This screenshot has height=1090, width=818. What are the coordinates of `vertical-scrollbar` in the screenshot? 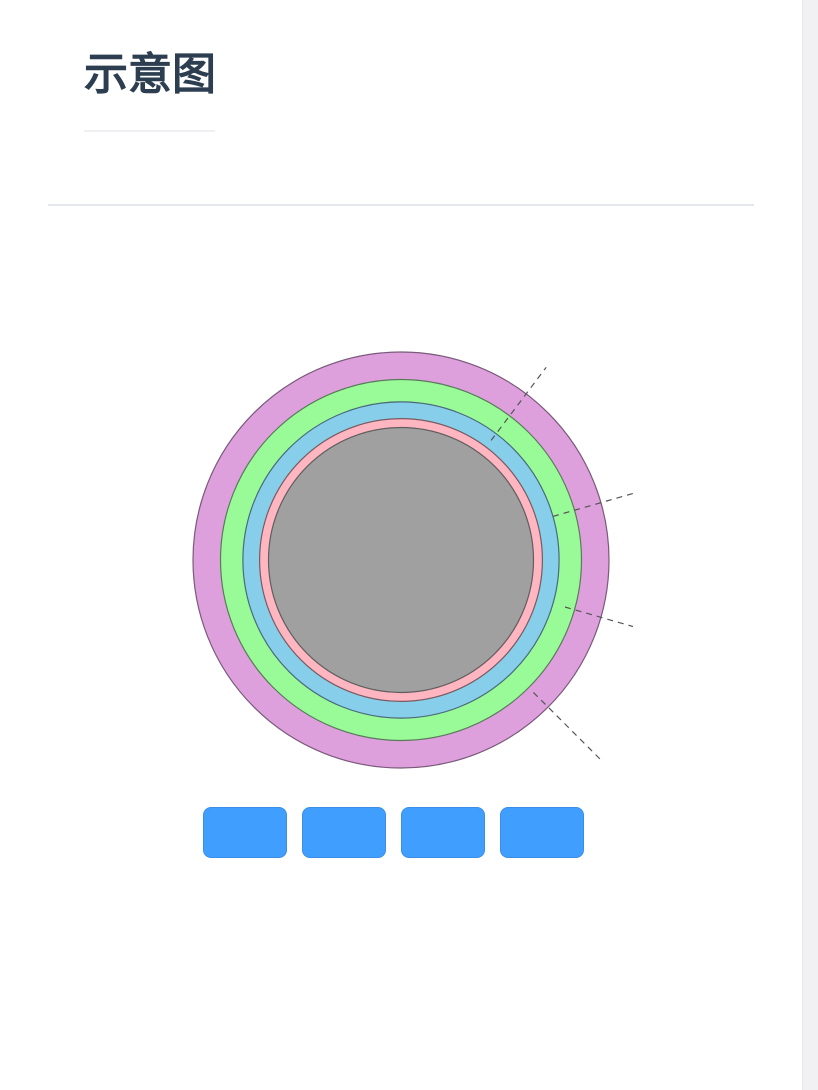 It's located at (810, 545).